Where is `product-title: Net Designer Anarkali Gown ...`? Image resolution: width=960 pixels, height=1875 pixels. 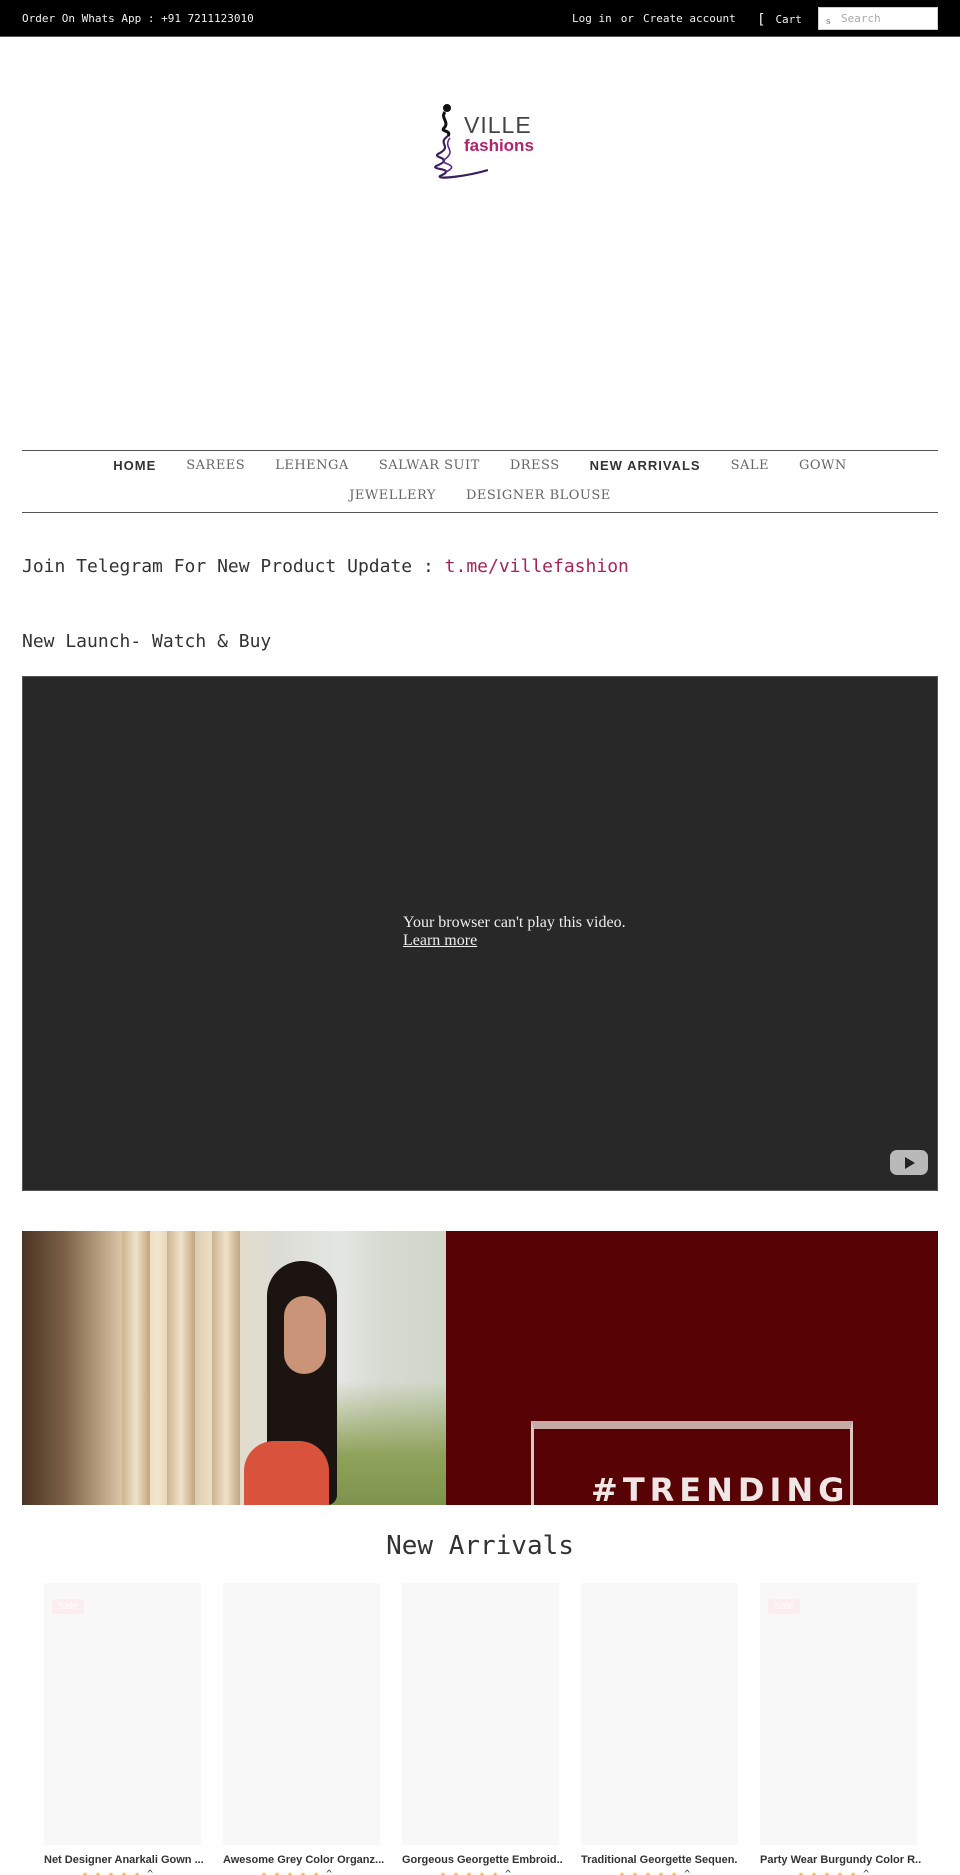
product-title: Net Designer Anarkali Gown ... is located at coordinates (124, 1860).